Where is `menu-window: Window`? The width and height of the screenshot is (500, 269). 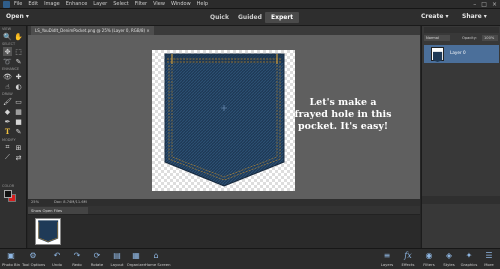
menu-window: Window is located at coordinates (181, 4).